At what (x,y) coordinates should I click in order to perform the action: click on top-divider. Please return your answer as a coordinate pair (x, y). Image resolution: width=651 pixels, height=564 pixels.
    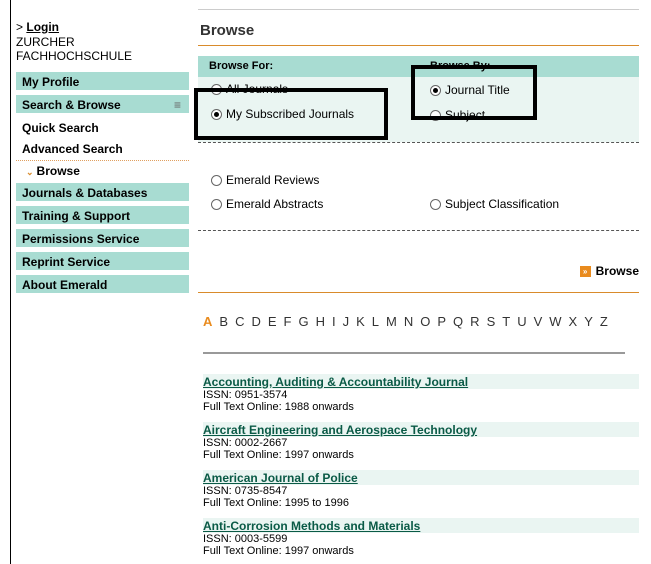
    Looking at the image, I should click on (418, 9).